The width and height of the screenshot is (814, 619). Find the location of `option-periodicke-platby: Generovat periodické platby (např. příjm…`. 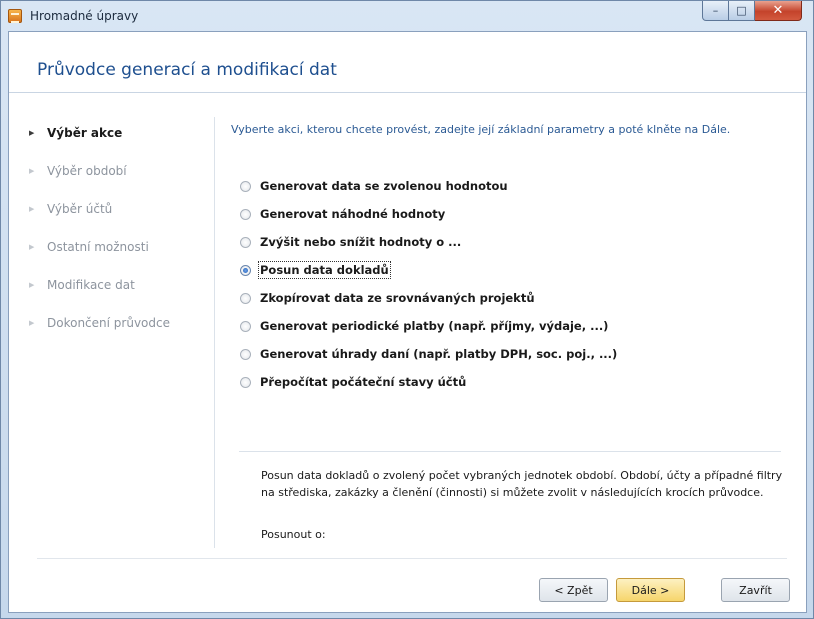

option-periodicke-platby: Generovat periodické platby (např. příjm… is located at coordinates (424, 326).